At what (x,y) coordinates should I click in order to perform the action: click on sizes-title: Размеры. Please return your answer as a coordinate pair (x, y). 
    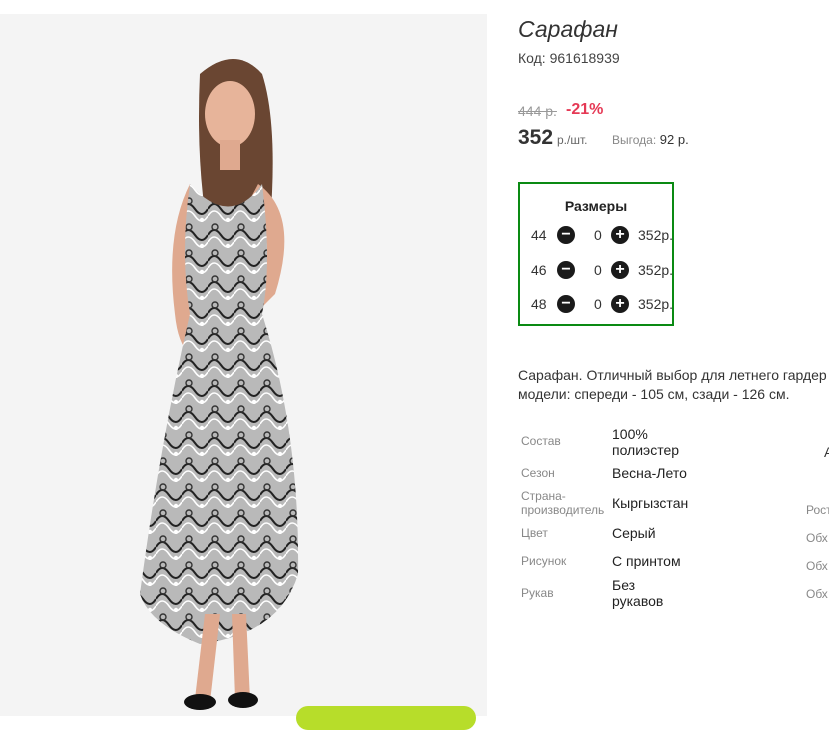
    Looking at the image, I should click on (596, 206).